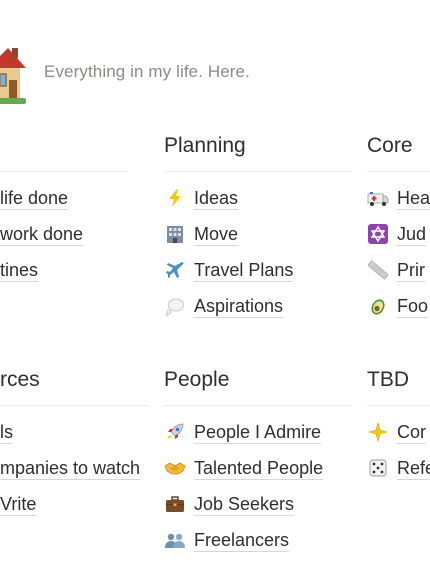 This screenshot has width=430, height=570. What do you see at coordinates (205, 145) in the screenshot?
I see `section-title-planning: Planning` at bounding box center [205, 145].